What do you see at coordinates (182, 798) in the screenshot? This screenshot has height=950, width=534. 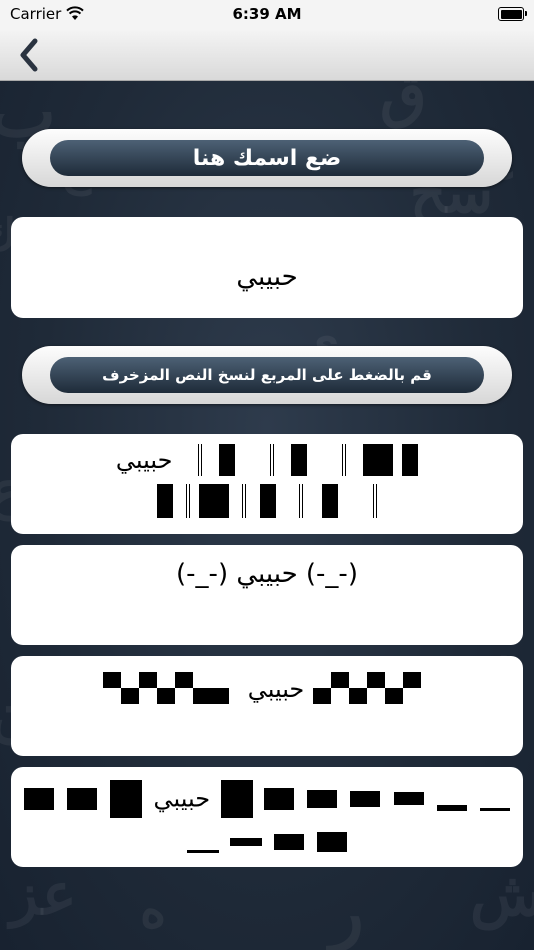 I see `decorated-4-text: حبيبي` at bounding box center [182, 798].